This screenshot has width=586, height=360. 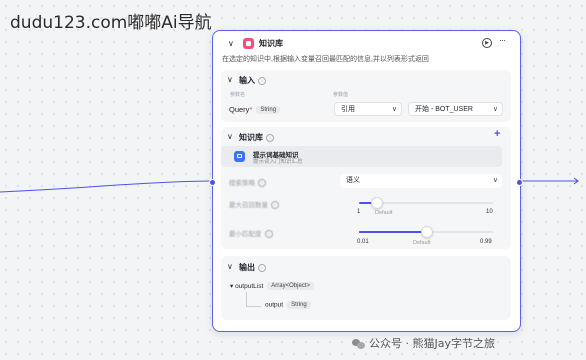 What do you see at coordinates (231, 43) in the screenshot?
I see `collapse-chevron-icon: ∨` at bounding box center [231, 43].